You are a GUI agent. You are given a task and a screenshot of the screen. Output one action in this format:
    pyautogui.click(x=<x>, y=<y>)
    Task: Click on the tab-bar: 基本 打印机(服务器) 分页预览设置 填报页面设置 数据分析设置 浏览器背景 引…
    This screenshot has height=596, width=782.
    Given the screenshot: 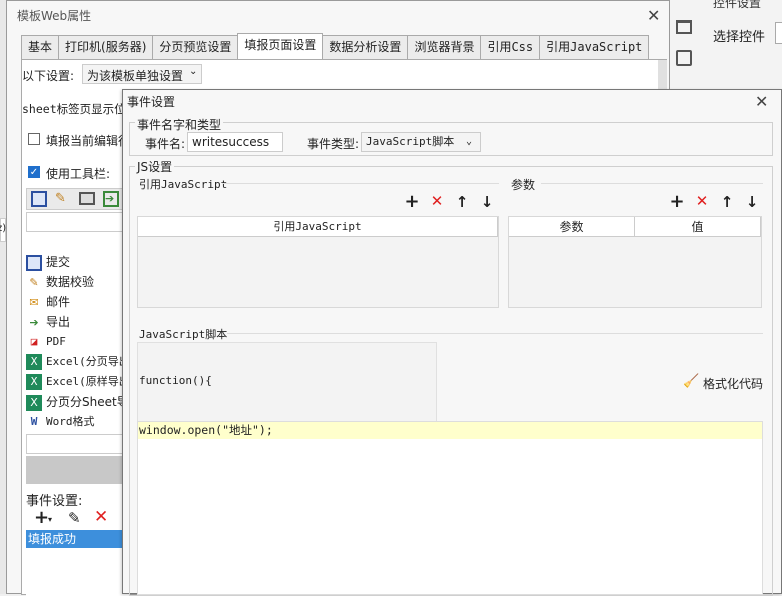 What is the action you would take?
    pyautogui.click(x=335, y=46)
    